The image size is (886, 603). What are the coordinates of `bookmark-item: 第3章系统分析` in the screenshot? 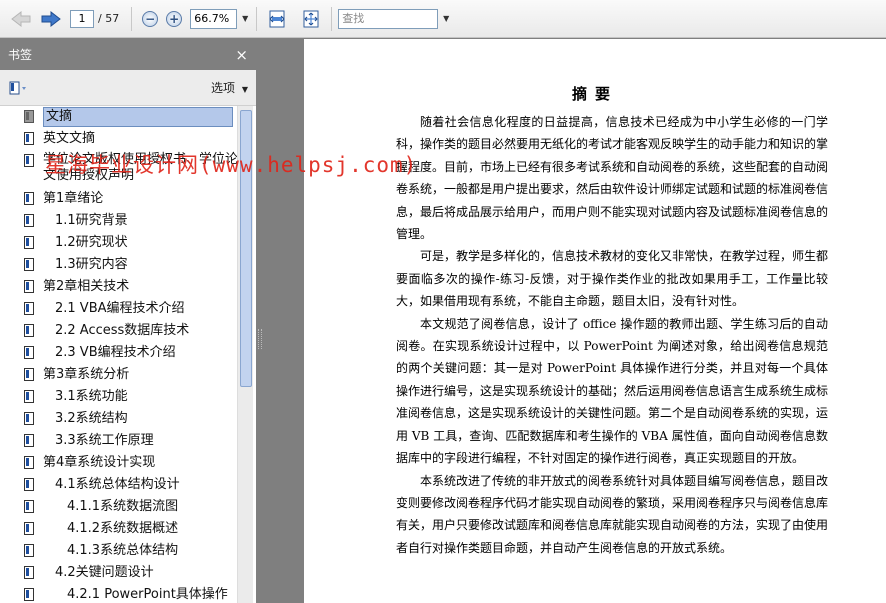 It's located at (118, 375).